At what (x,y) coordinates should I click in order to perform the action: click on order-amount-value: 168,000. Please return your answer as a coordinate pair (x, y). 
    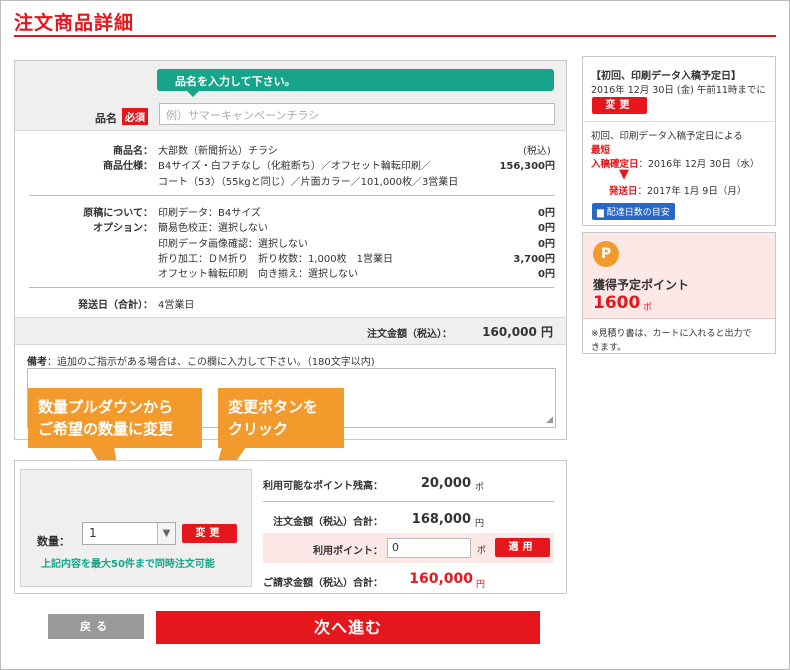
    Looking at the image, I should click on (441, 519).